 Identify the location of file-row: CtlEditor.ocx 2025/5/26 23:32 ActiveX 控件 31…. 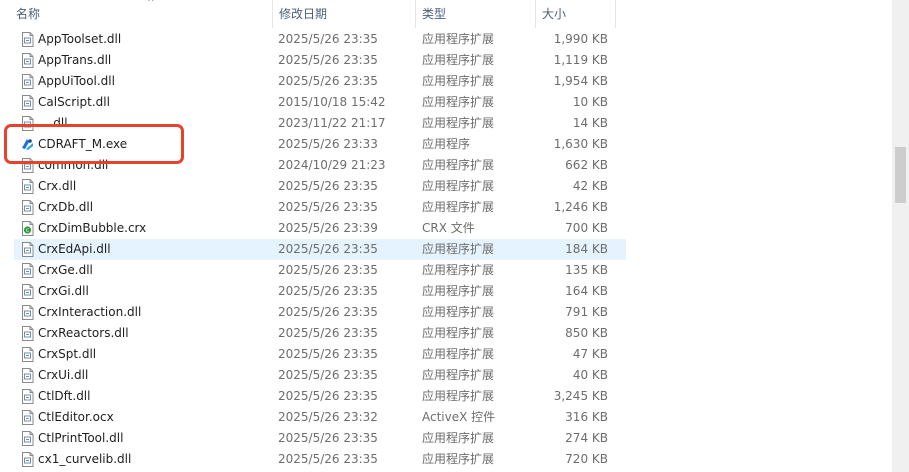
(320, 417).